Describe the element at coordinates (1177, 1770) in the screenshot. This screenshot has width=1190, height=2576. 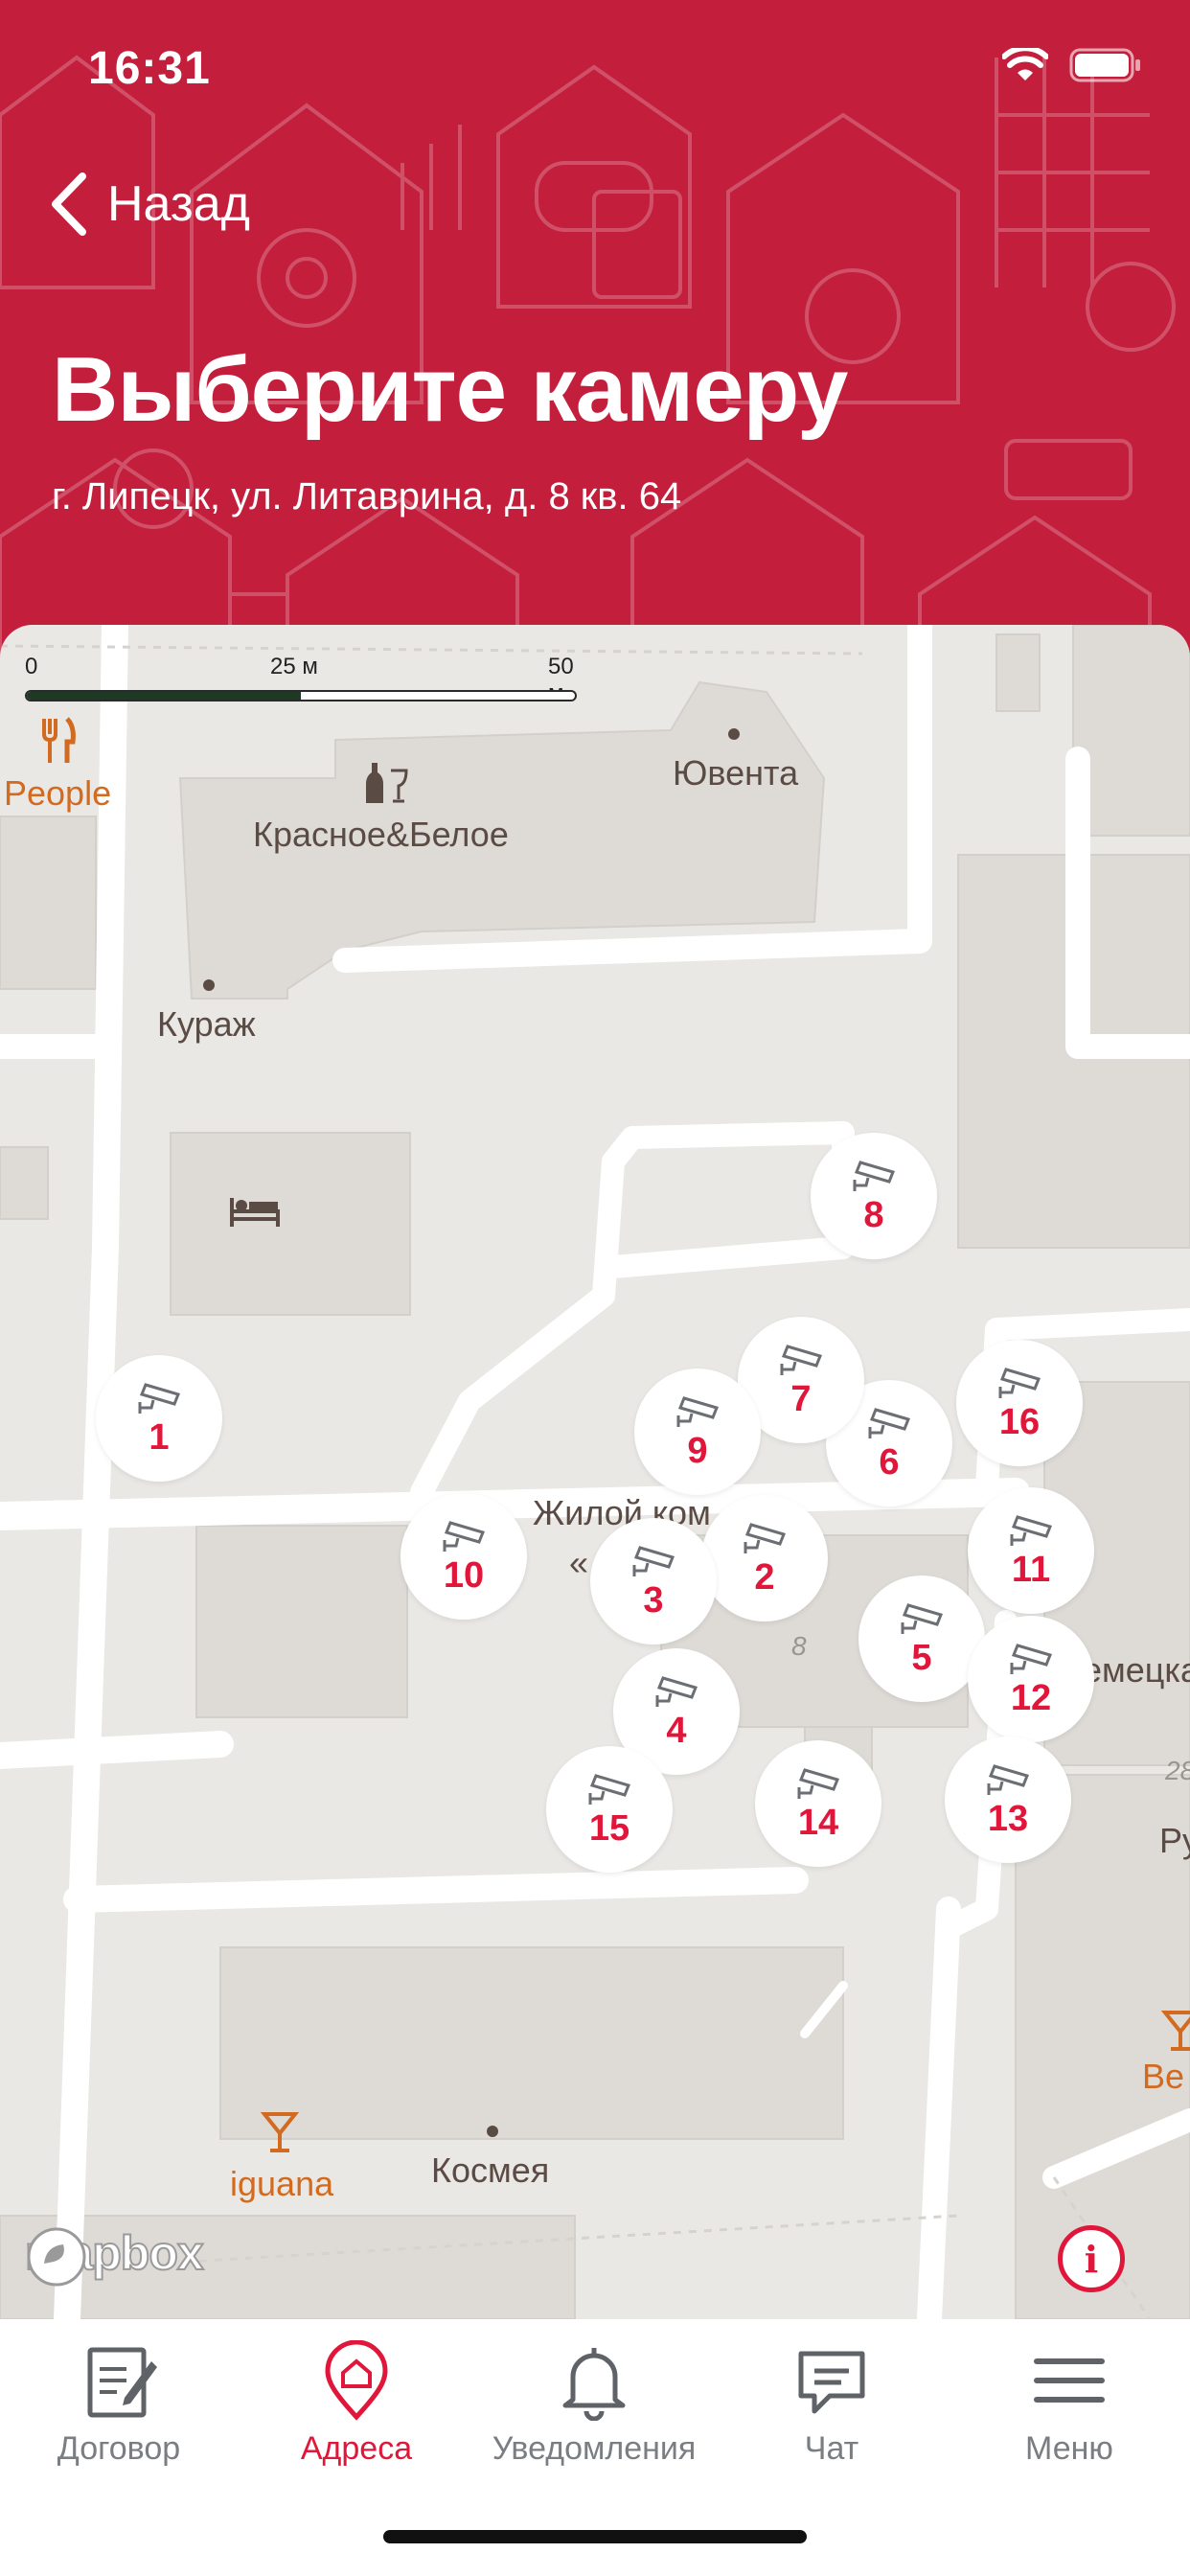
I see `house-number-28: 28` at that location.